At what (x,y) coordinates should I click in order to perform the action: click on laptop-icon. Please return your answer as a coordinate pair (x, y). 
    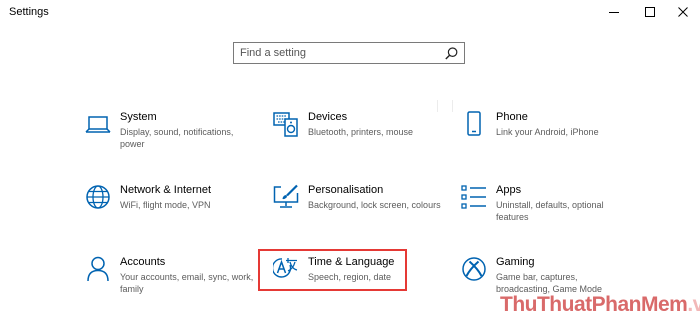
    Looking at the image, I should click on (98, 124).